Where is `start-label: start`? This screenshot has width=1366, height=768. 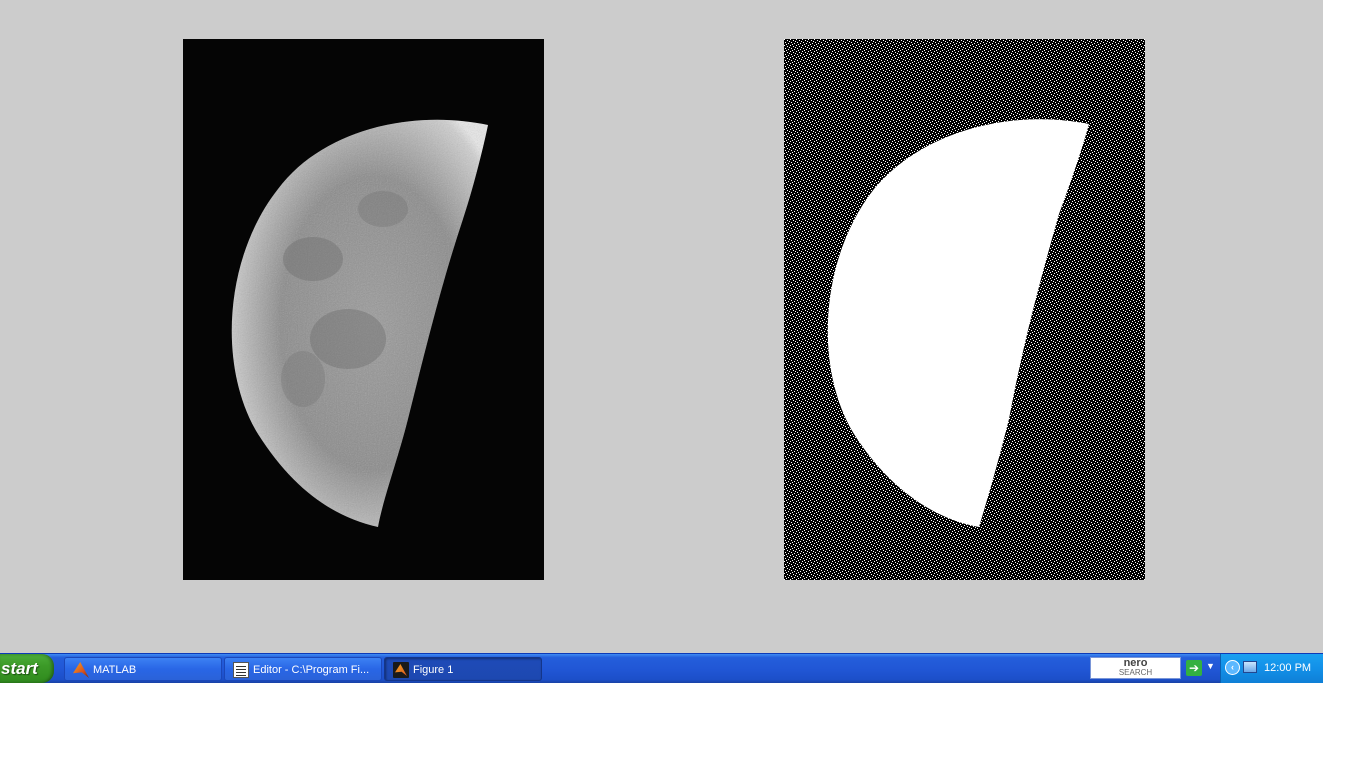
start-label: start is located at coordinates (19, 668).